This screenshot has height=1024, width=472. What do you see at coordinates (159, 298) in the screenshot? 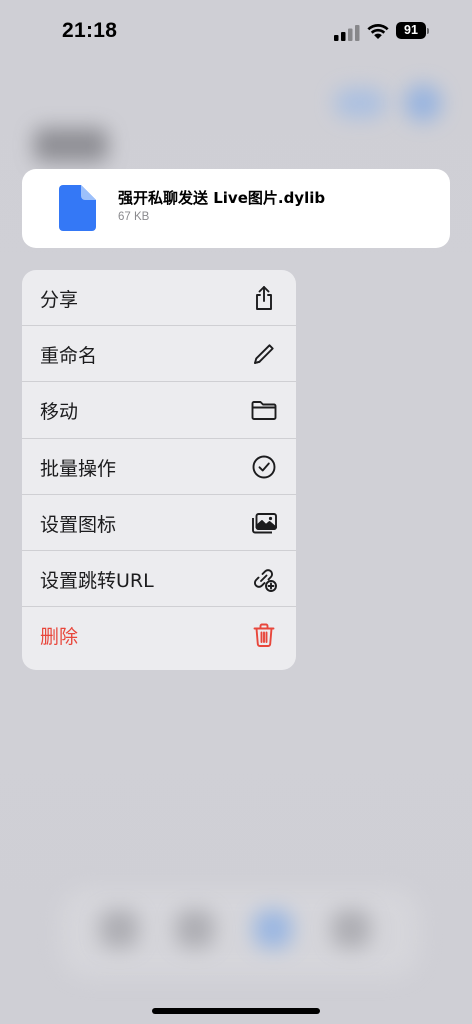
I see `menu-item-share: 分享` at bounding box center [159, 298].